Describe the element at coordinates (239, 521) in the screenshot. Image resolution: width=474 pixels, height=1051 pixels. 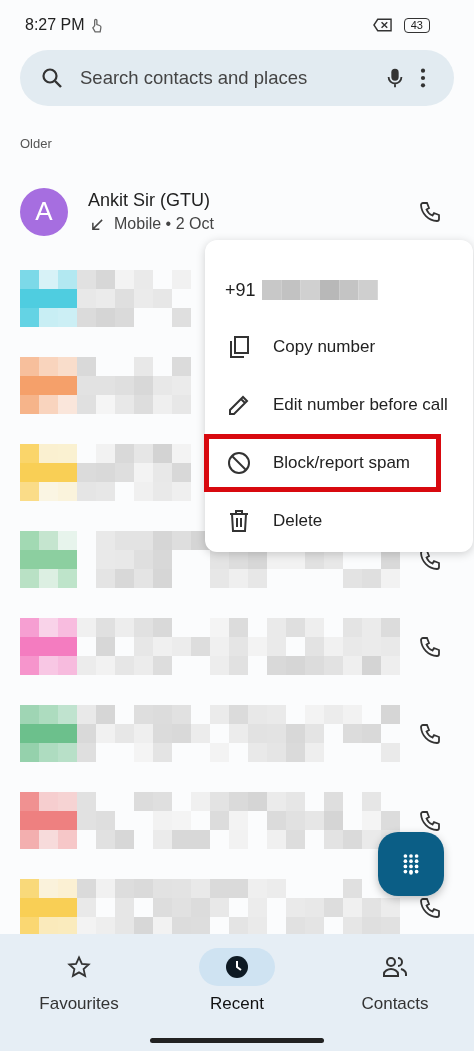
I see `trash-icon` at that location.